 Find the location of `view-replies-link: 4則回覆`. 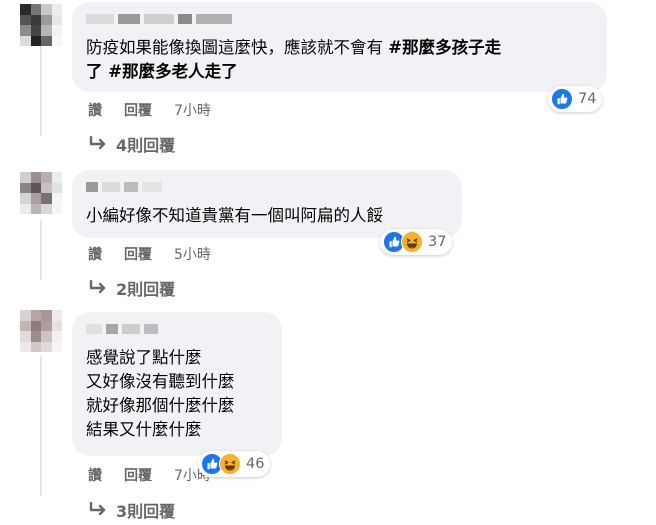

view-replies-link: 4則回覆 is located at coordinates (131, 144).